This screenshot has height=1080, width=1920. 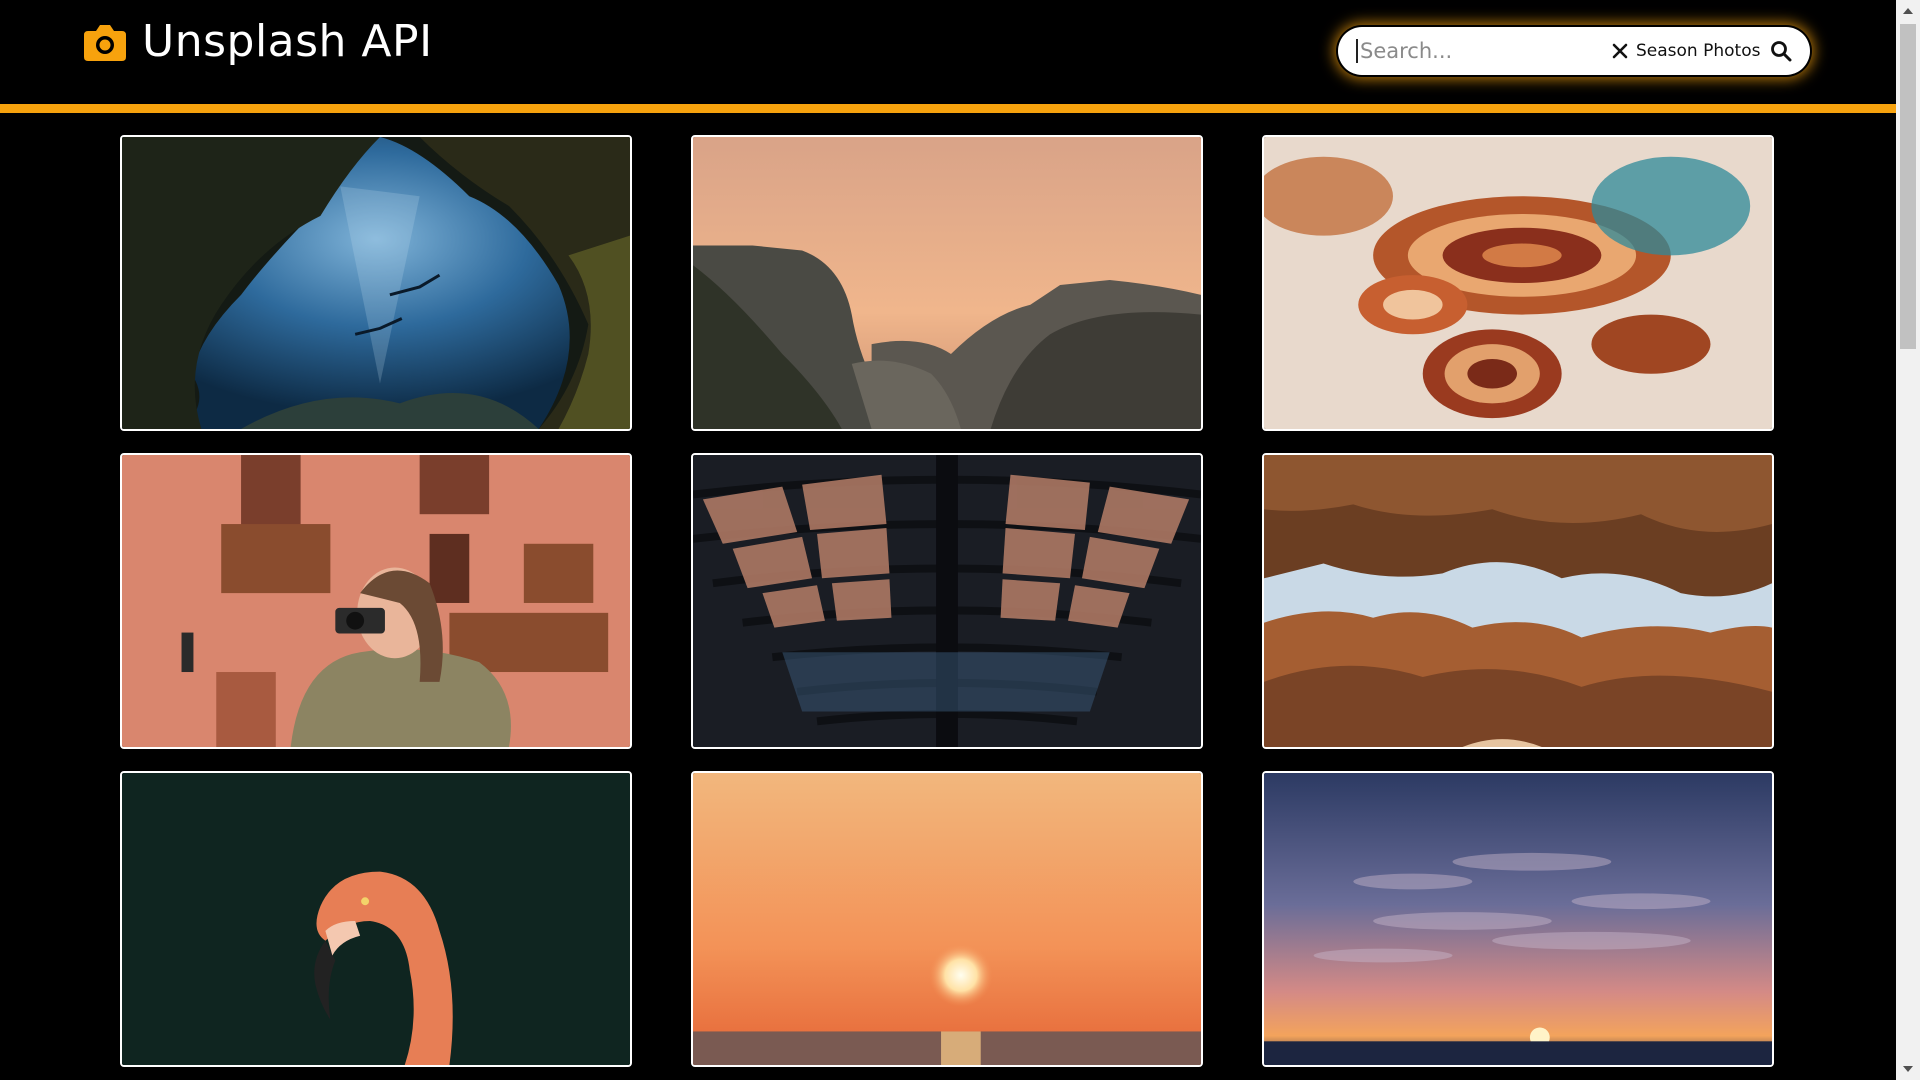 I want to click on header: Unsplash API Season Photos, so click(x=948, y=52).